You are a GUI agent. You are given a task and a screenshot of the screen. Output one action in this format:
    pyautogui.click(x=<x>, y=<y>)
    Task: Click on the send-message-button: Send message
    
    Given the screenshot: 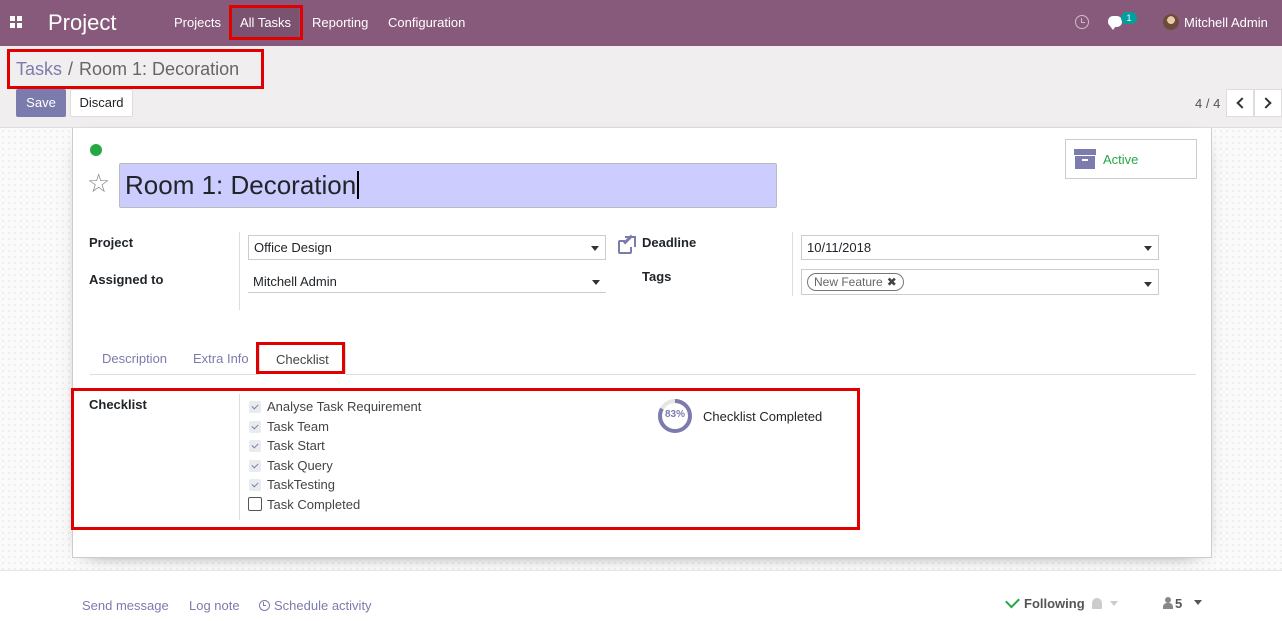 What is the action you would take?
    pyautogui.click(x=125, y=605)
    